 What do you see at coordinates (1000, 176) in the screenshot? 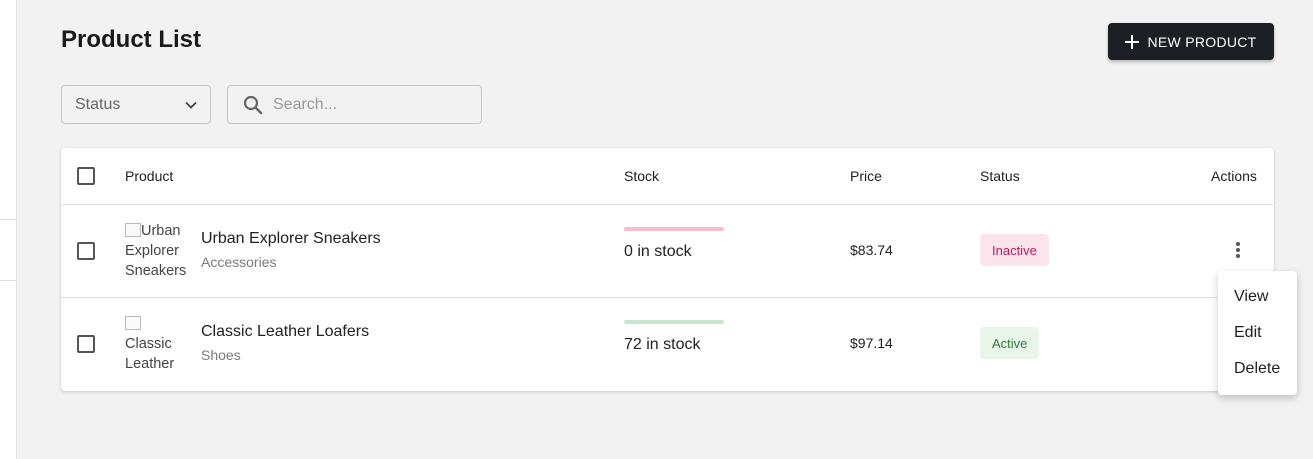
I see `column-header-status: Status` at bounding box center [1000, 176].